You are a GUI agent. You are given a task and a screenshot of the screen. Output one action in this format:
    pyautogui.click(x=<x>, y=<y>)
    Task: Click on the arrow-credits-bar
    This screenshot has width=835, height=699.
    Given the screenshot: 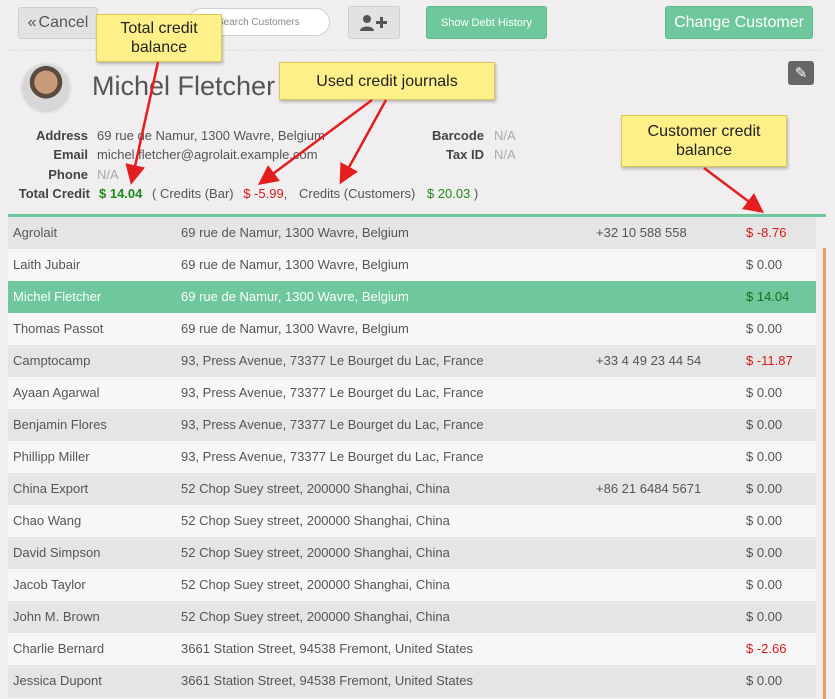 What is the action you would take?
    pyautogui.click(x=315, y=141)
    